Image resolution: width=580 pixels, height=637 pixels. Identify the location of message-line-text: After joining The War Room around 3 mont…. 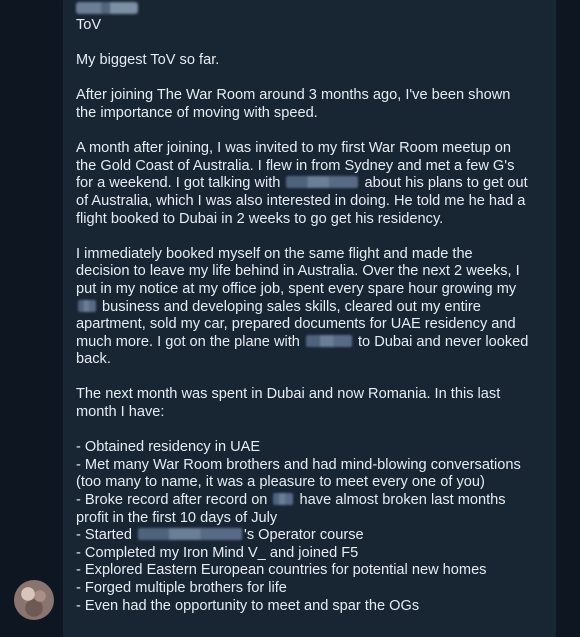
(293, 95).